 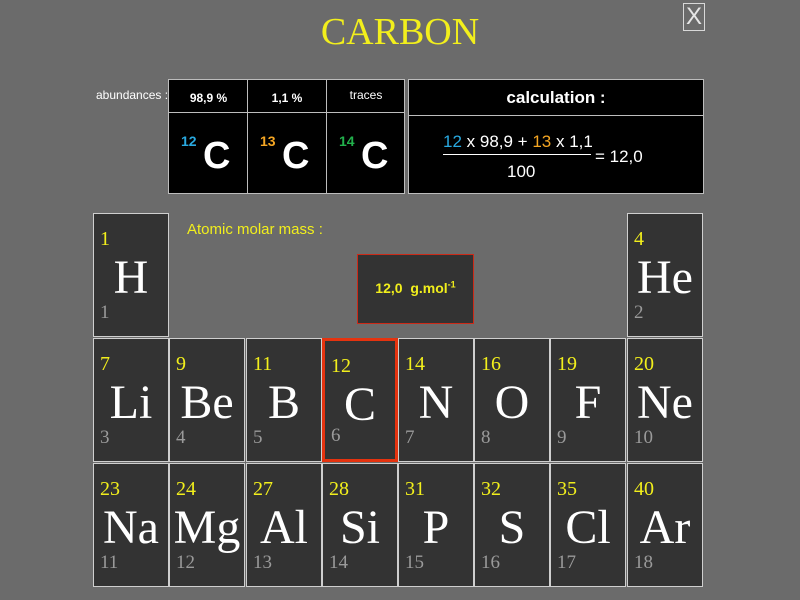 What do you see at coordinates (341, 366) in the screenshot?
I see `element-mass: 12` at bounding box center [341, 366].